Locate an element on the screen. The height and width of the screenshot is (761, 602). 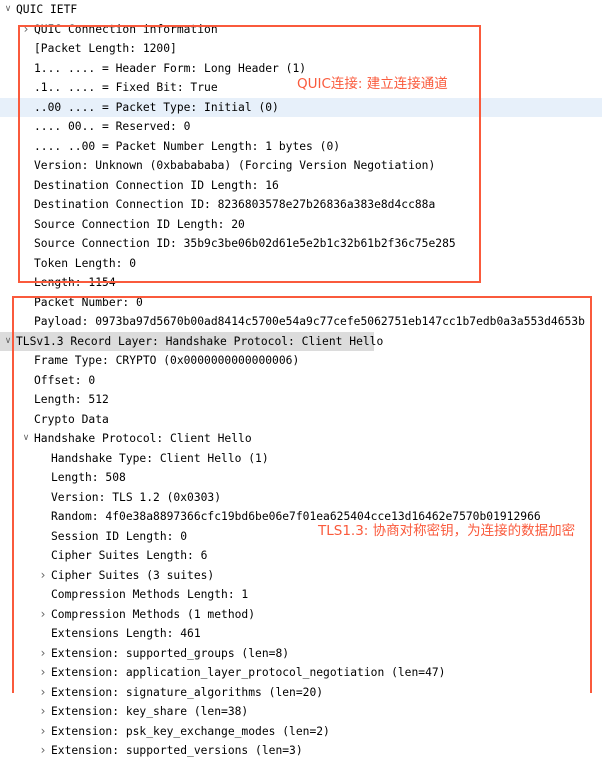
tree-row-dest-conn-id-length: Destination Connection ID Length: 16 is located at coordinates (301, 186).